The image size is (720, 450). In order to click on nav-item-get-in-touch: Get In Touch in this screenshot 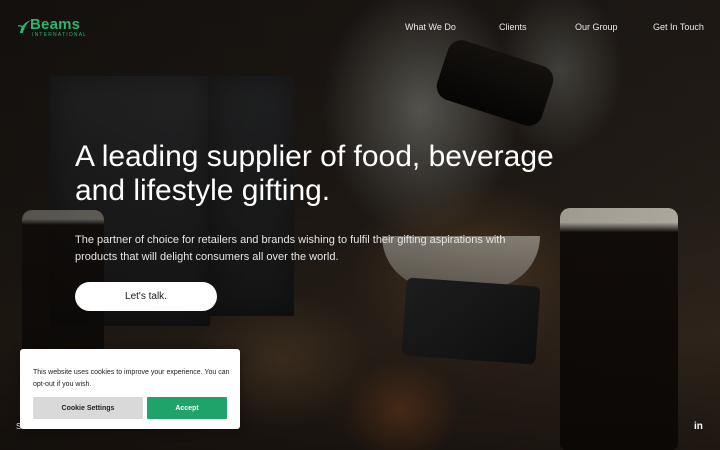, I will do `click(678, 27)`.